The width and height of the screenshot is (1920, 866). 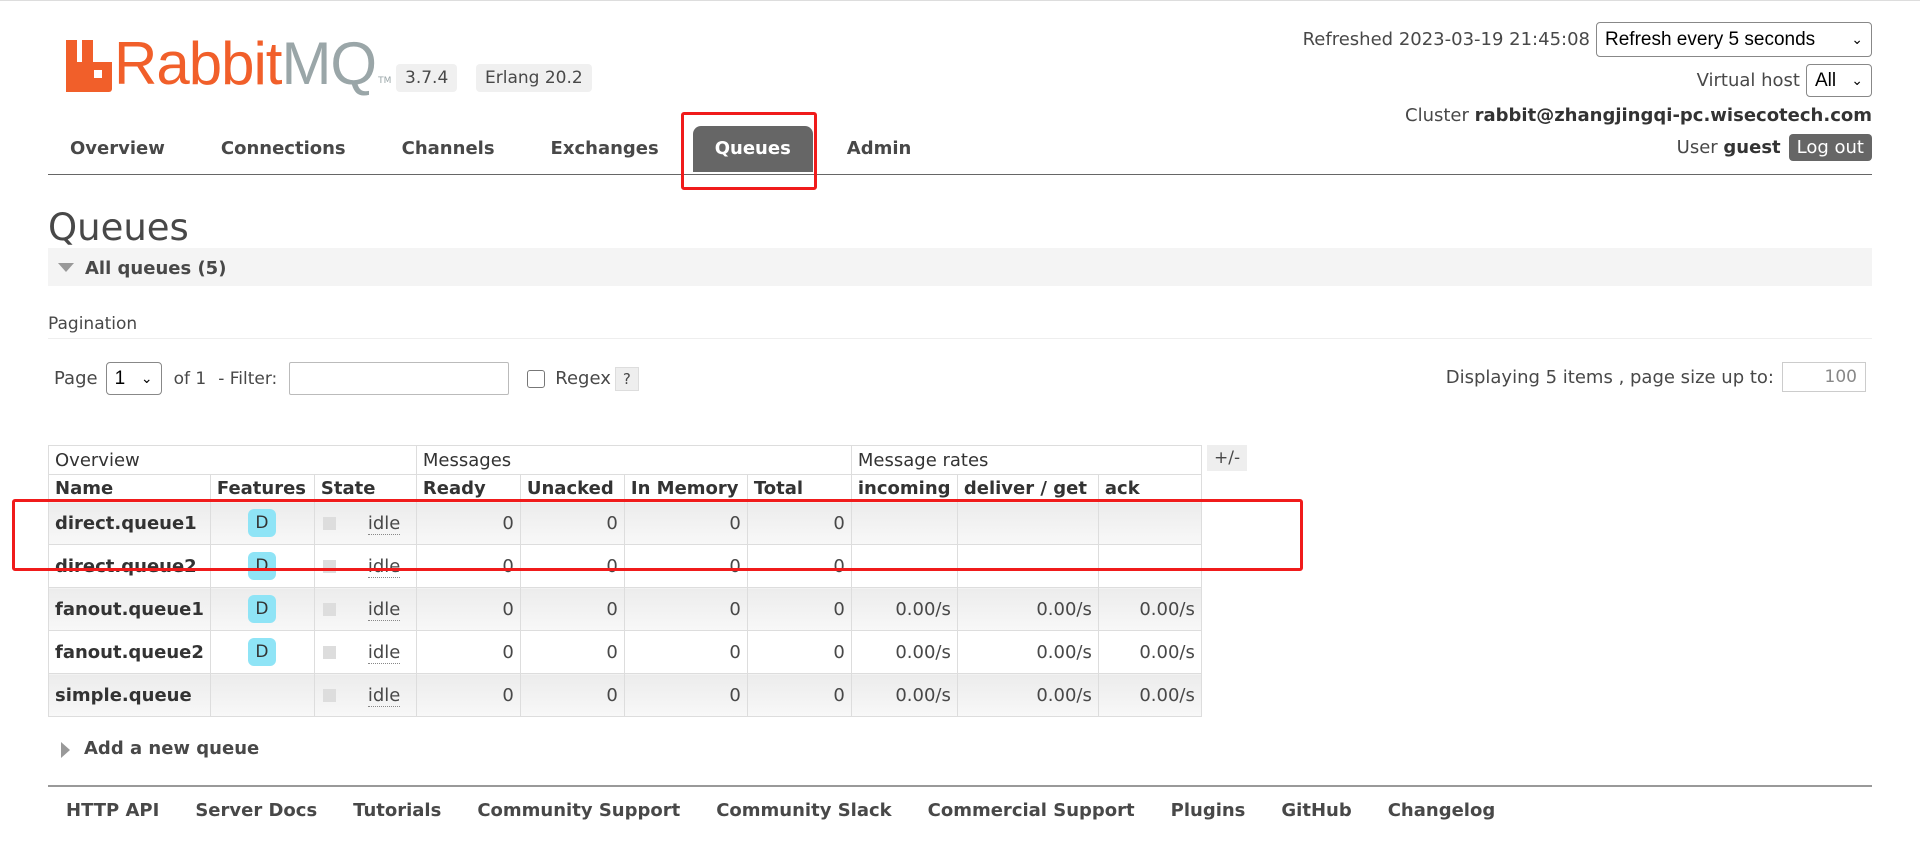 I want to click on column-header-incoming: incoming, so click(x=904, y=488).